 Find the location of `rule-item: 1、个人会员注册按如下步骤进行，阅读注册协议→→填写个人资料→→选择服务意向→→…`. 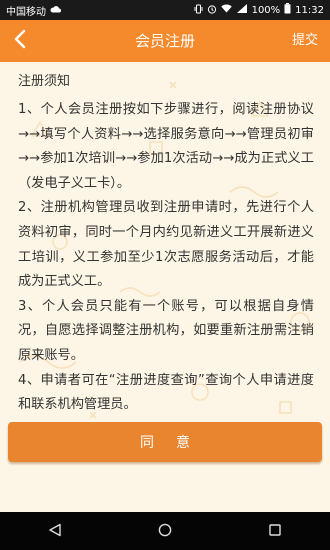

rule-item: 1、个人会员注册按如下步骤进行，阅读注册协议→→填写个人资料→→选择服务意向→→… is located at coordinates (166, 146).